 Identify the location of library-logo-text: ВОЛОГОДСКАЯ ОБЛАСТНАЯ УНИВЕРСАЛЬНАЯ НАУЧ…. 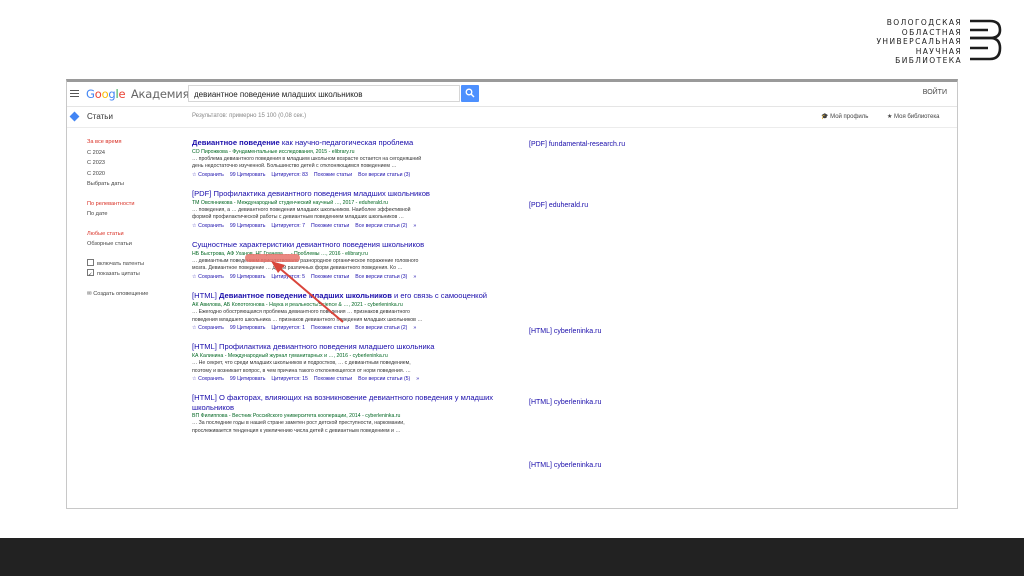
(919, 42).